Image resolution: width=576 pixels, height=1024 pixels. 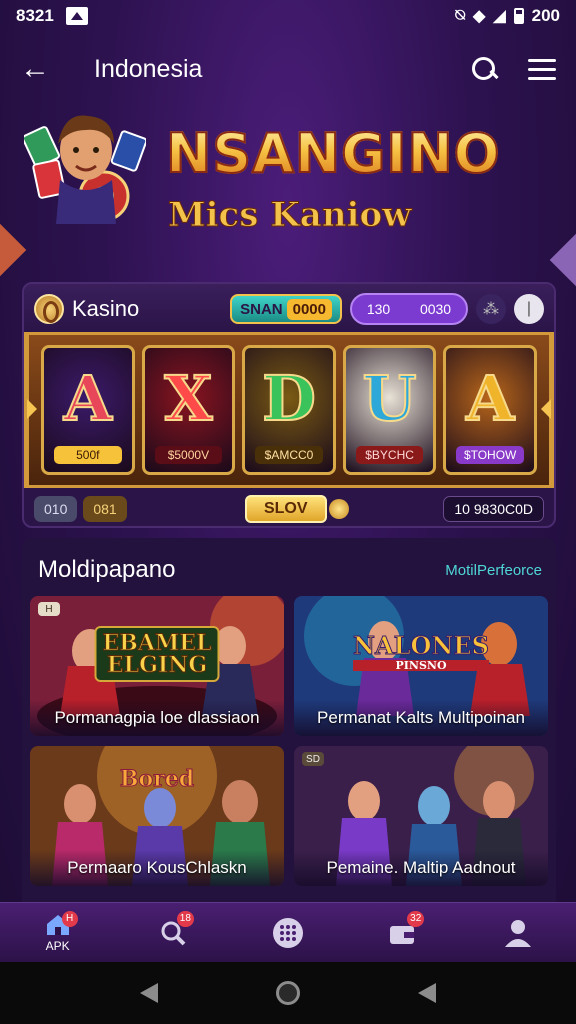 I want to click on card-caption: Pormanagpia loe dlassiaon, so click(x=157, y=718).